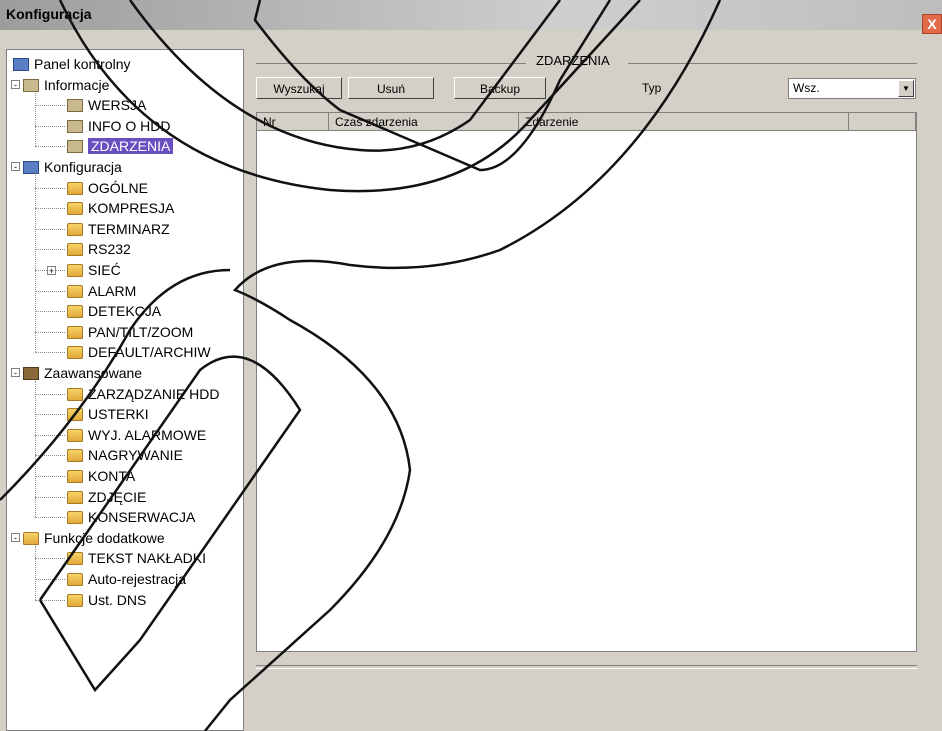  I want to click on tree-item-wersja: WERSJA, so click(106, 105).